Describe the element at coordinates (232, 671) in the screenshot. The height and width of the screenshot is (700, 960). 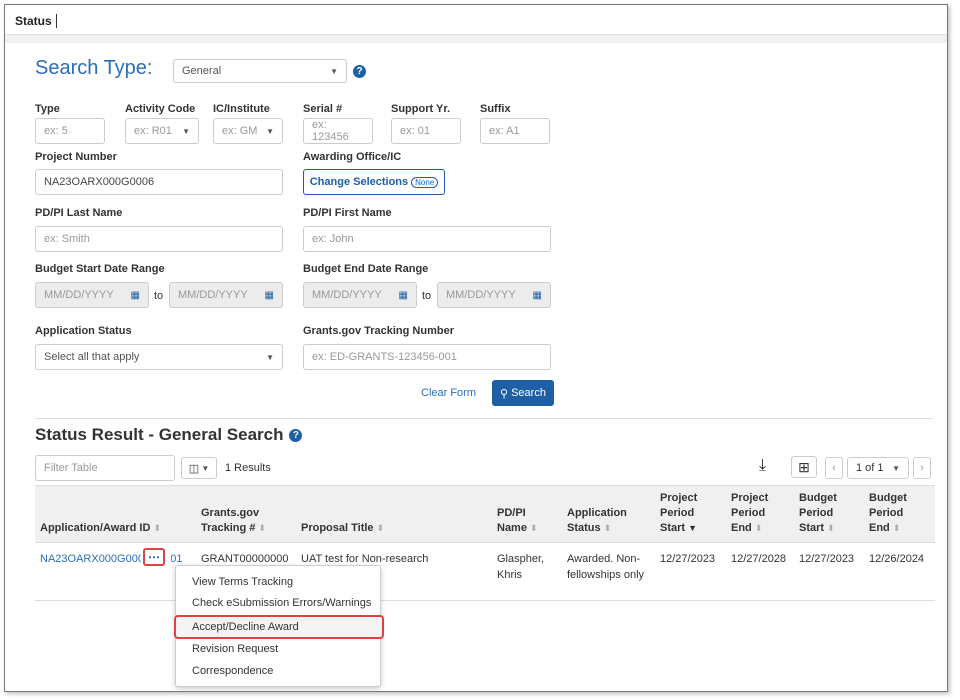
I see `menu-item-correspondence: Correspondence` at that location.